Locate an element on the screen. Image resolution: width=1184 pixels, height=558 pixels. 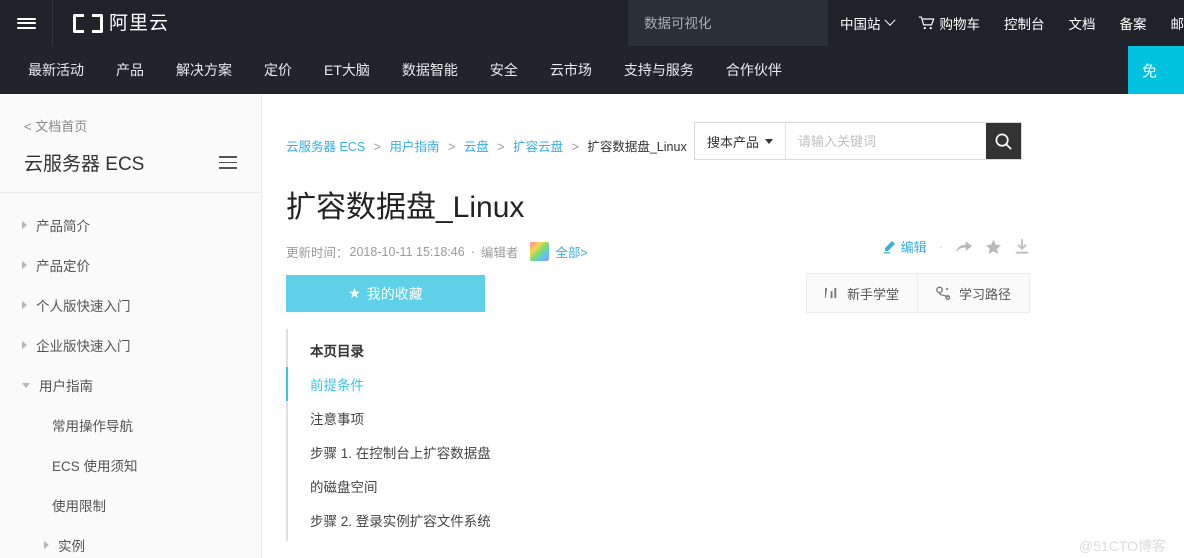
global-search is located at coordinates (728, 23).